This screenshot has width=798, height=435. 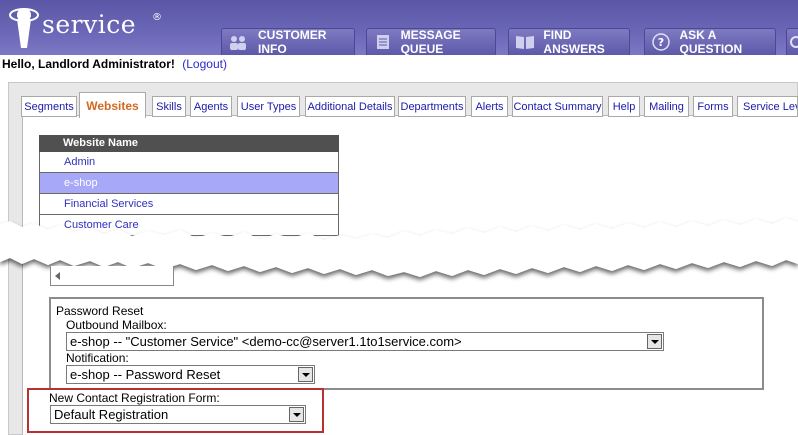 What do you see at coordinates (211, 106) in the screenshot?
I see `tab-agents: Agents` at bounding box center [211, 106].